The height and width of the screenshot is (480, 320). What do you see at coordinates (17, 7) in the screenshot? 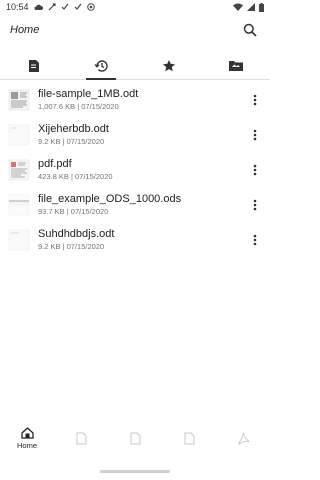
I see `status-time: 10:54` at bounding box center [17, 7].